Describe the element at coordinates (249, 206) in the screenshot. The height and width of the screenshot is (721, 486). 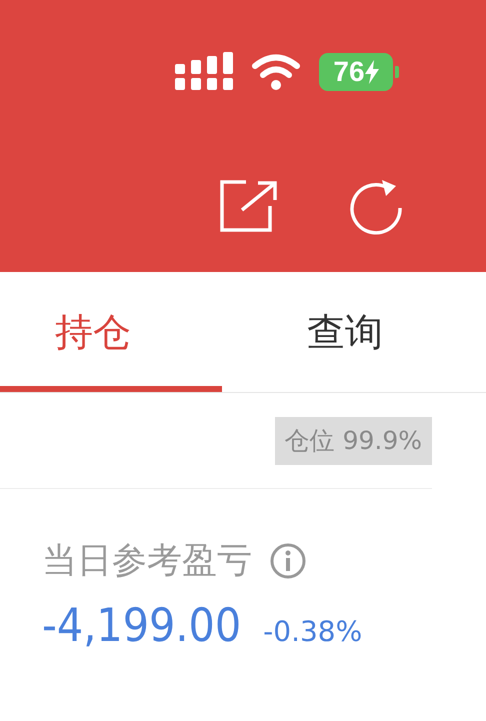
I see `share-icon` at that location.